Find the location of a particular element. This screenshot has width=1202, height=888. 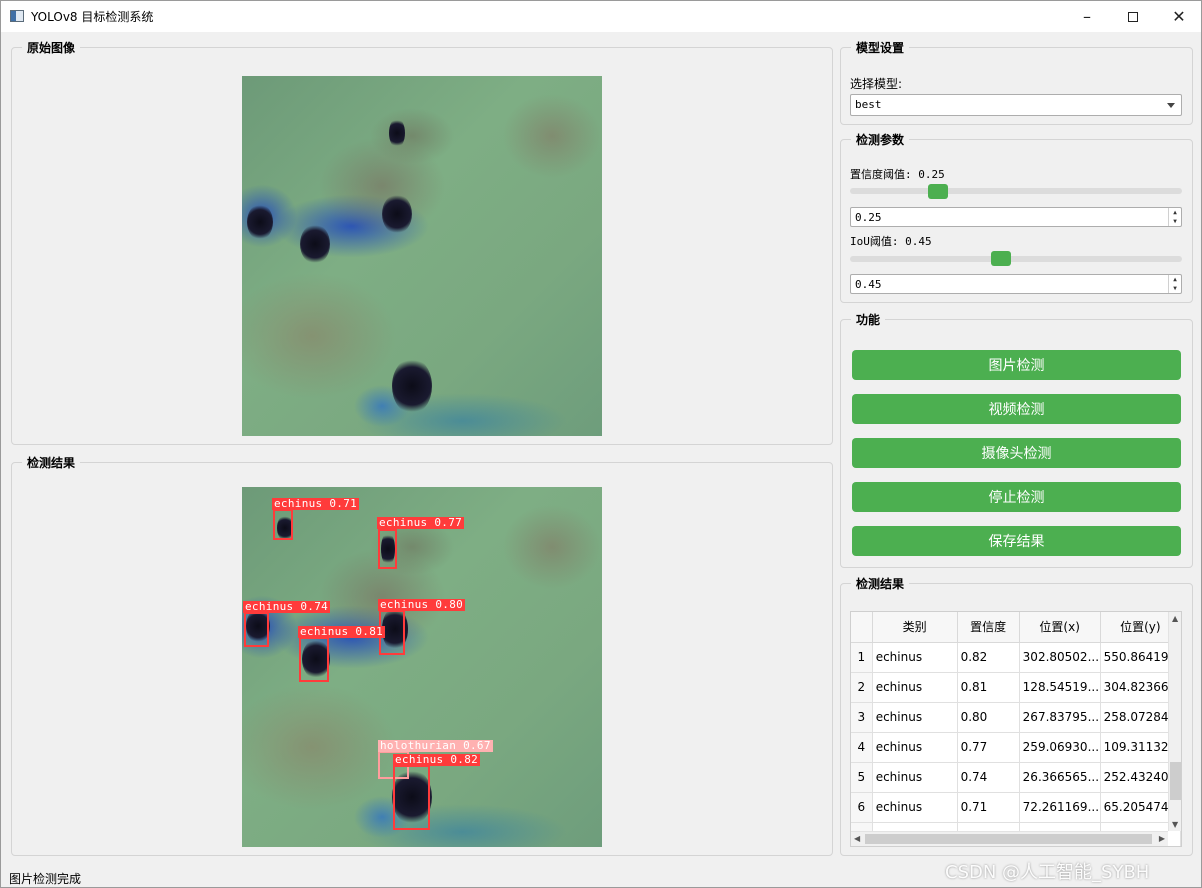

iou-label: IoU阈值: 0.45 is located at coordinates (891, 241).